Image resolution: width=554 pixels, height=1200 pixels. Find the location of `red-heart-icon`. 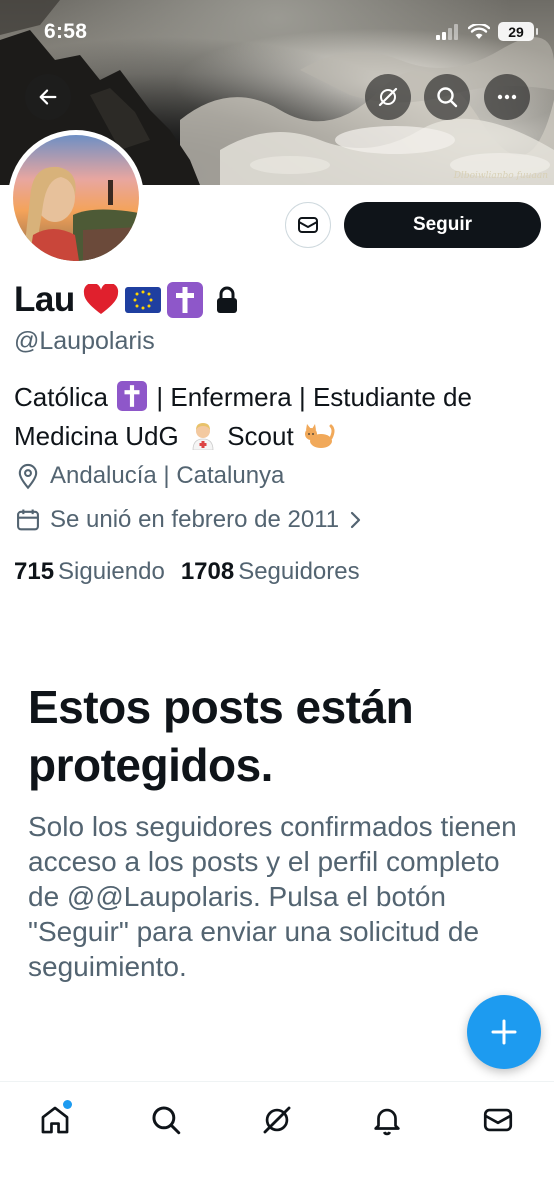

red-heart-icon is located at coordinates (100, 299).